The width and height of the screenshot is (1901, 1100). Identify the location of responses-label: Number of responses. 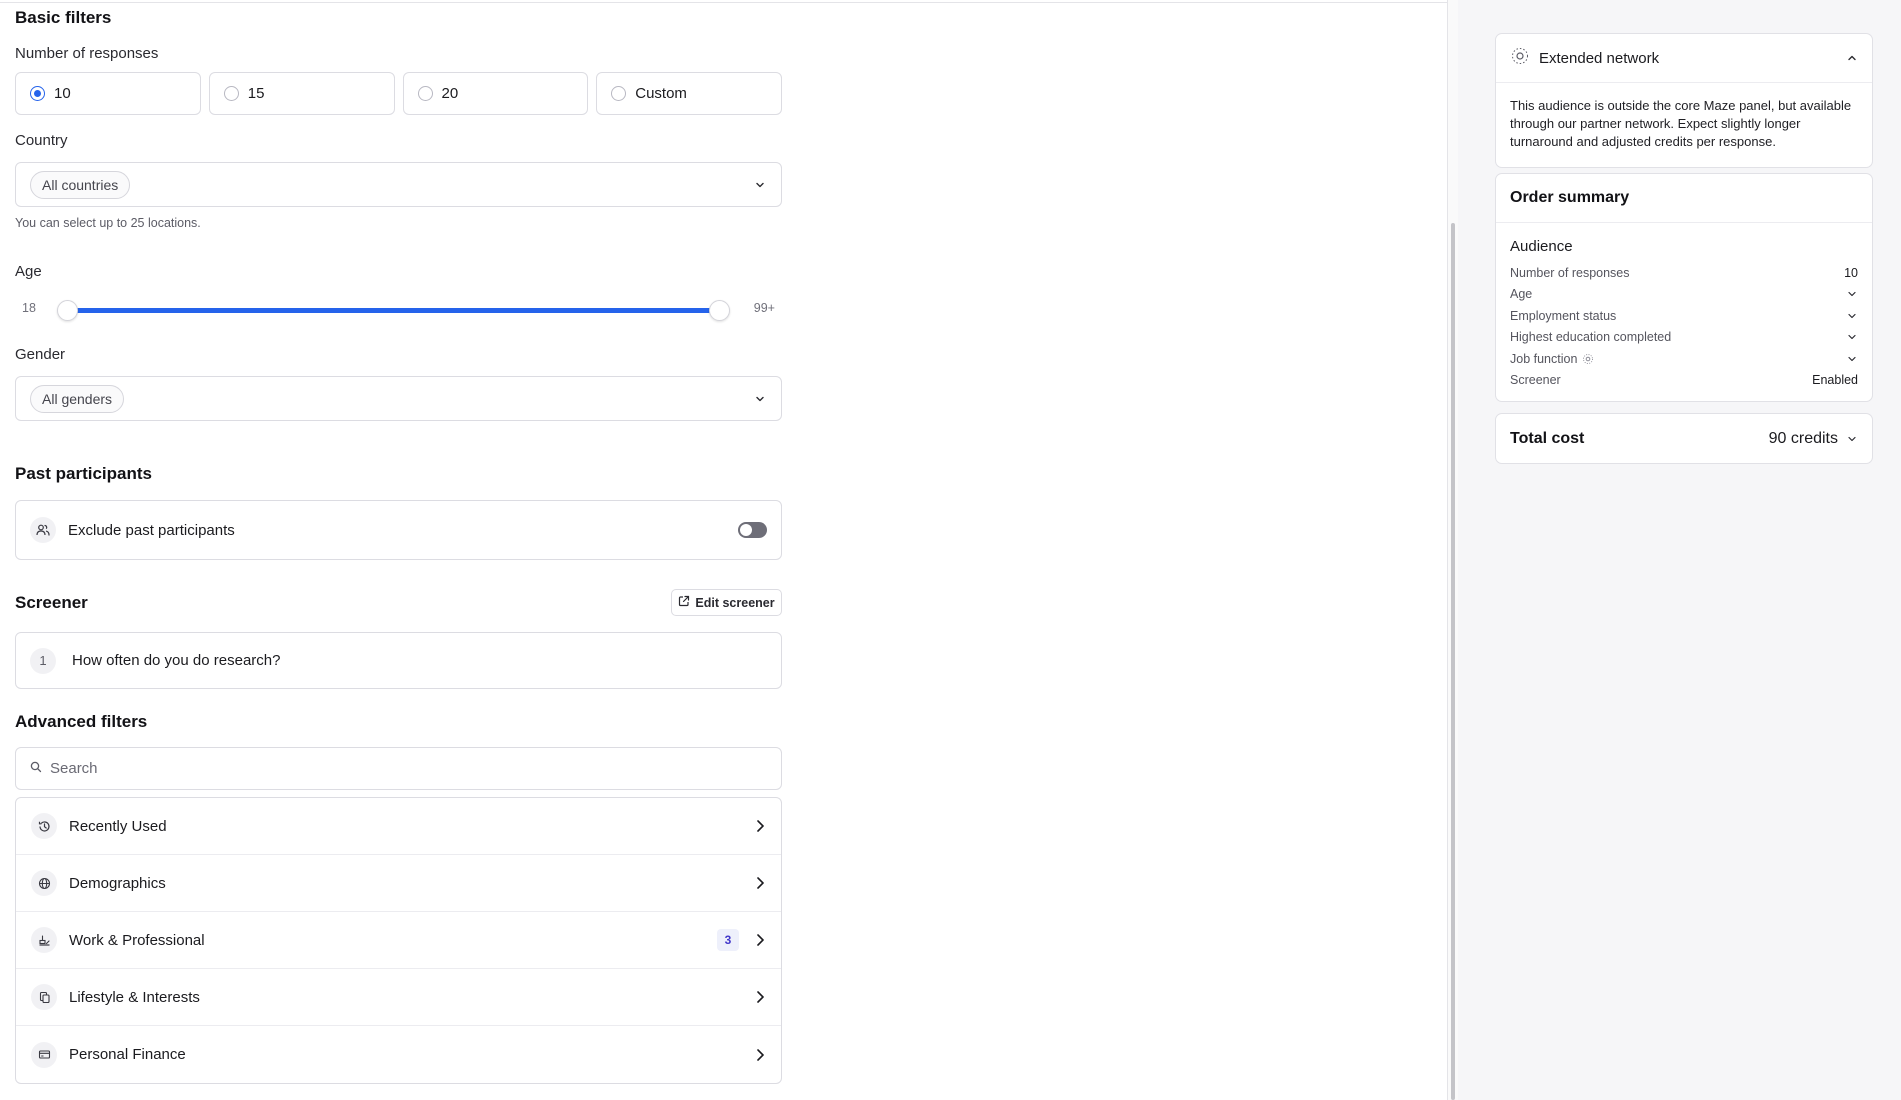
(87, 53).